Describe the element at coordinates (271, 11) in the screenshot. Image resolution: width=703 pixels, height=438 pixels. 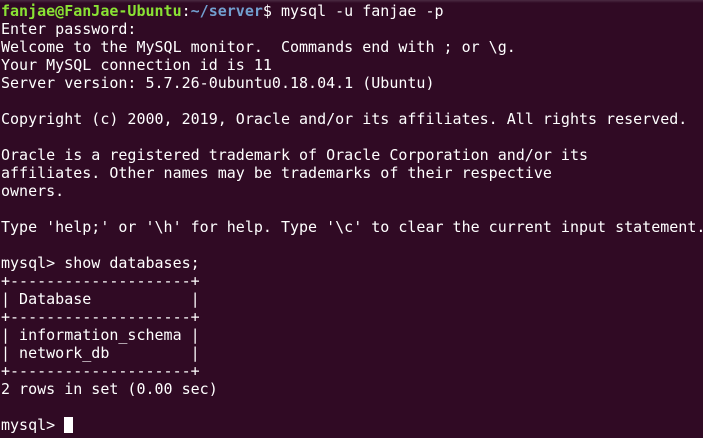
I see `prompt-symbol: $` at that location.